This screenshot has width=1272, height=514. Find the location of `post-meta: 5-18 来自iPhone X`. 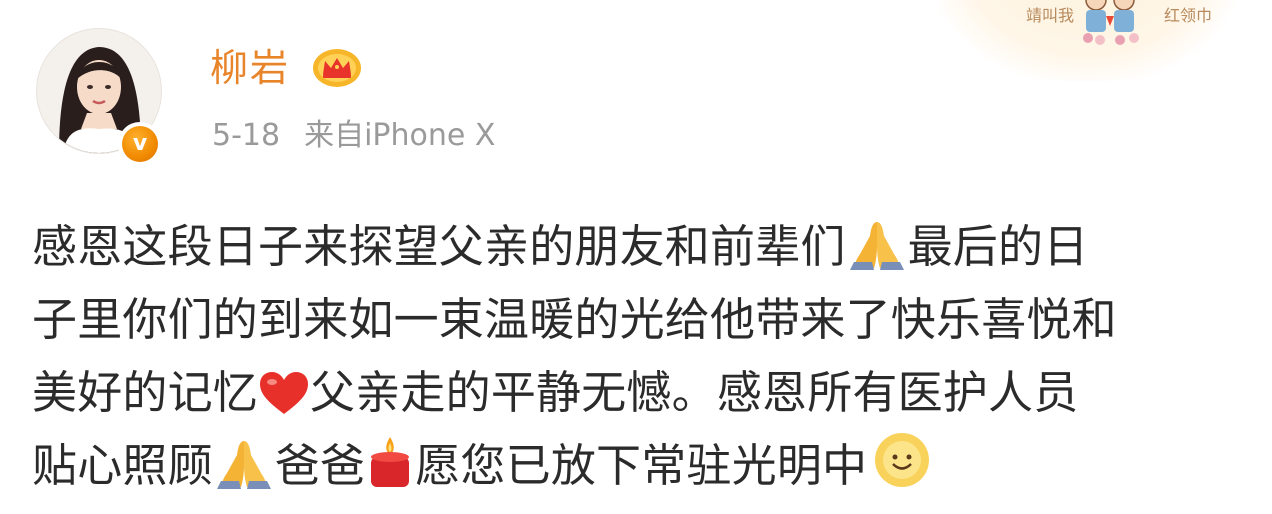

post-meta: 5-18 来自iPhone X is located at coordinates (353, 136).